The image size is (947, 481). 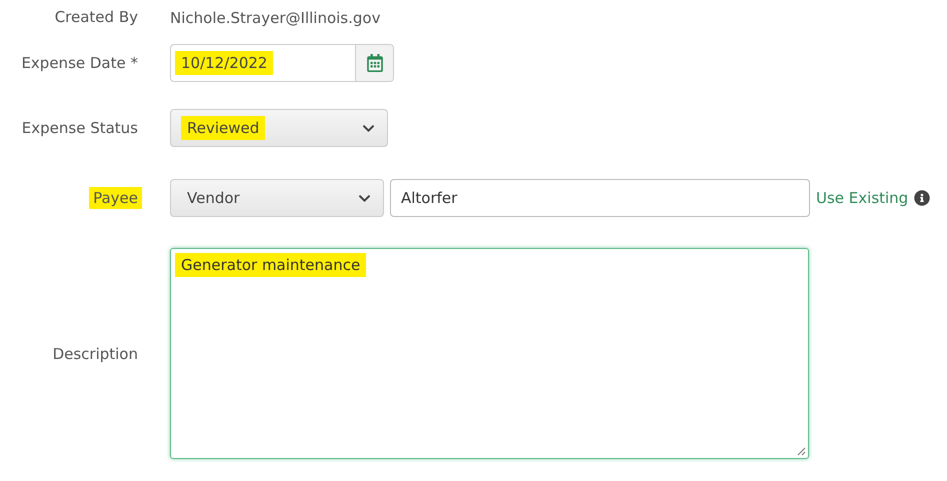 I want to click on payee-type-dropdown: Vendor, so click(x=277, y=198).